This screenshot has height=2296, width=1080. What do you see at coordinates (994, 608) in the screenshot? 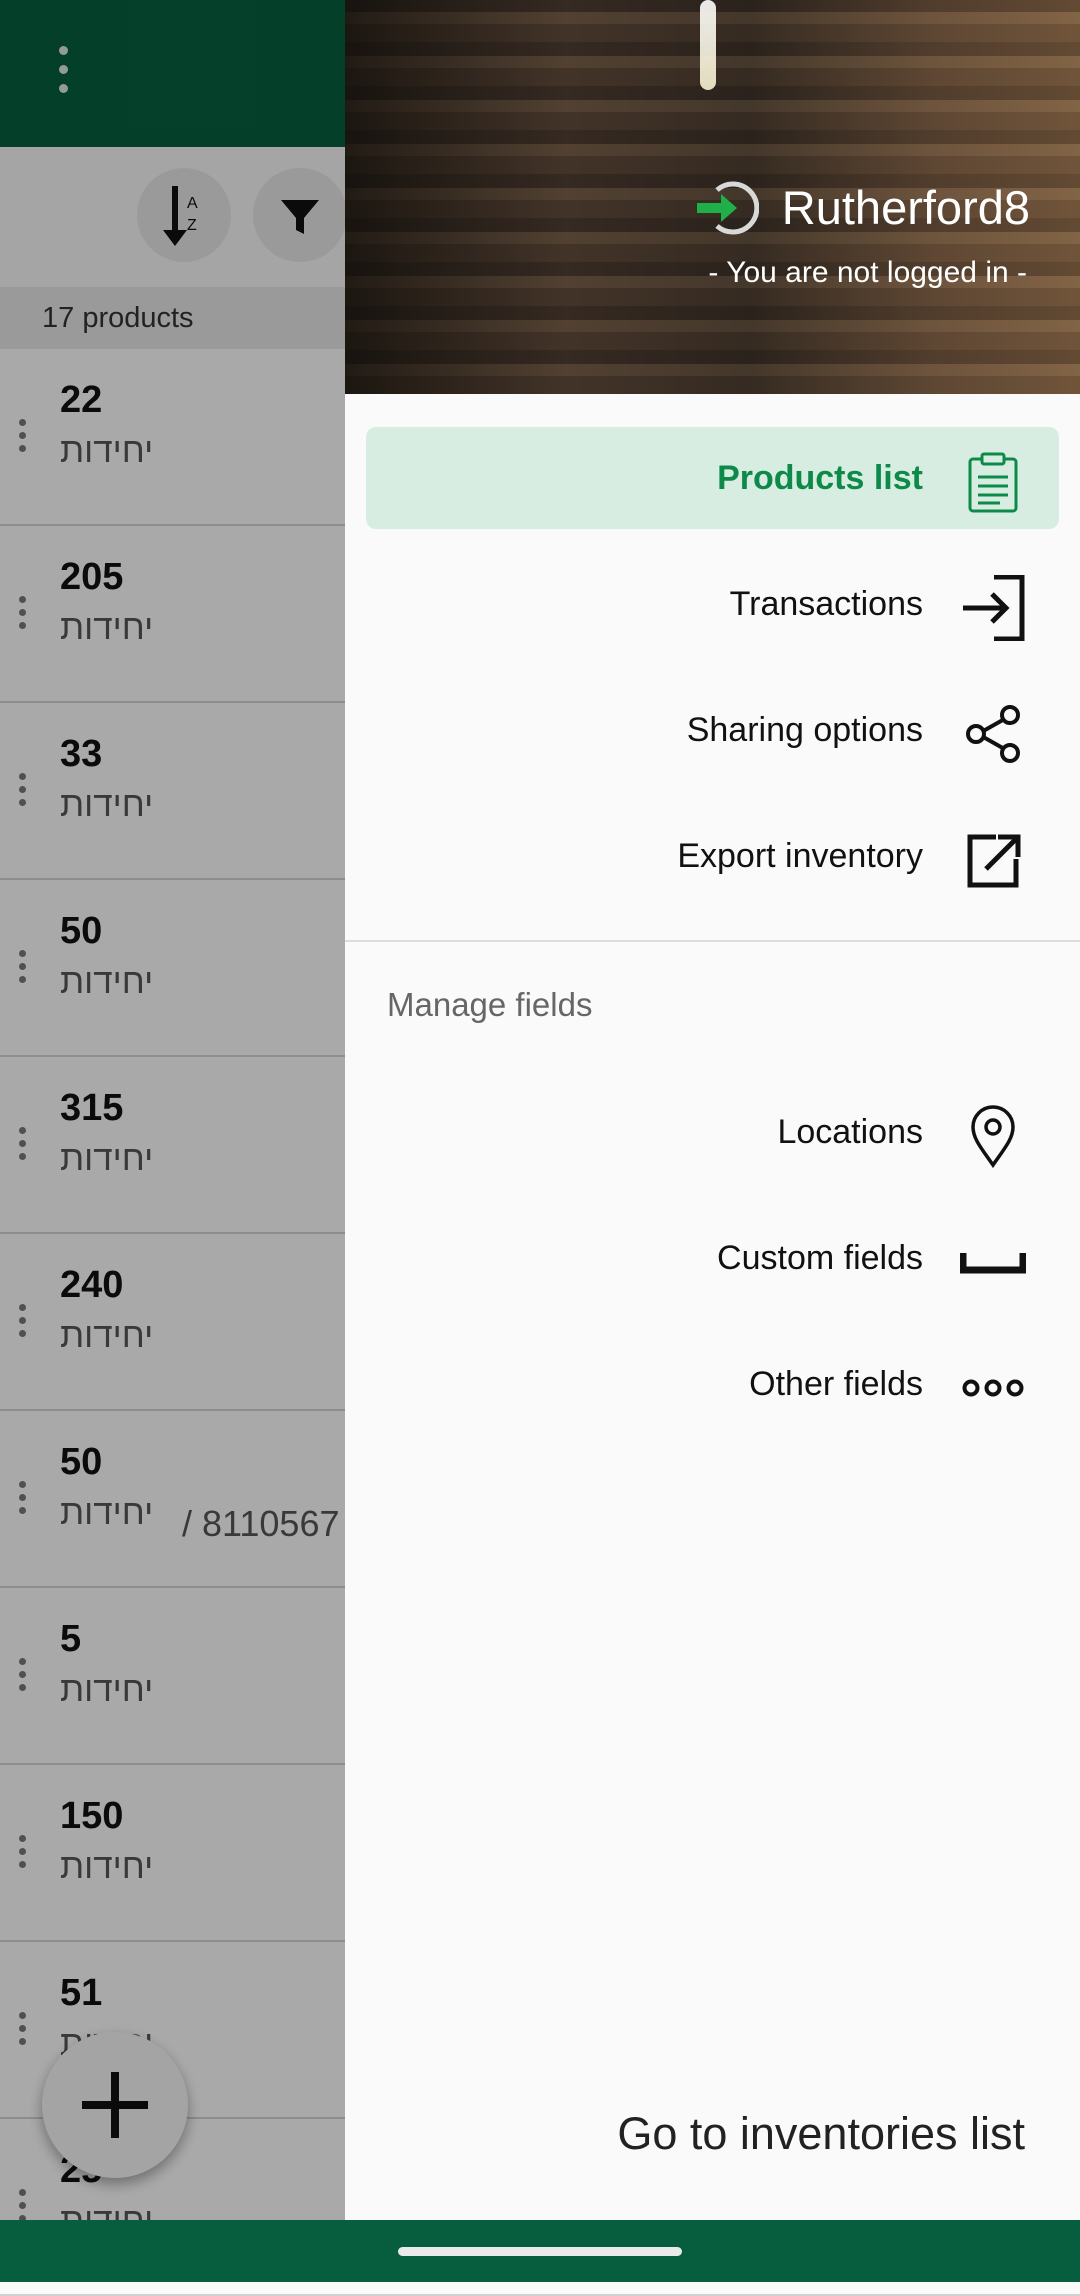
I see `sign-in-icon` at bounding box center [994, 608].